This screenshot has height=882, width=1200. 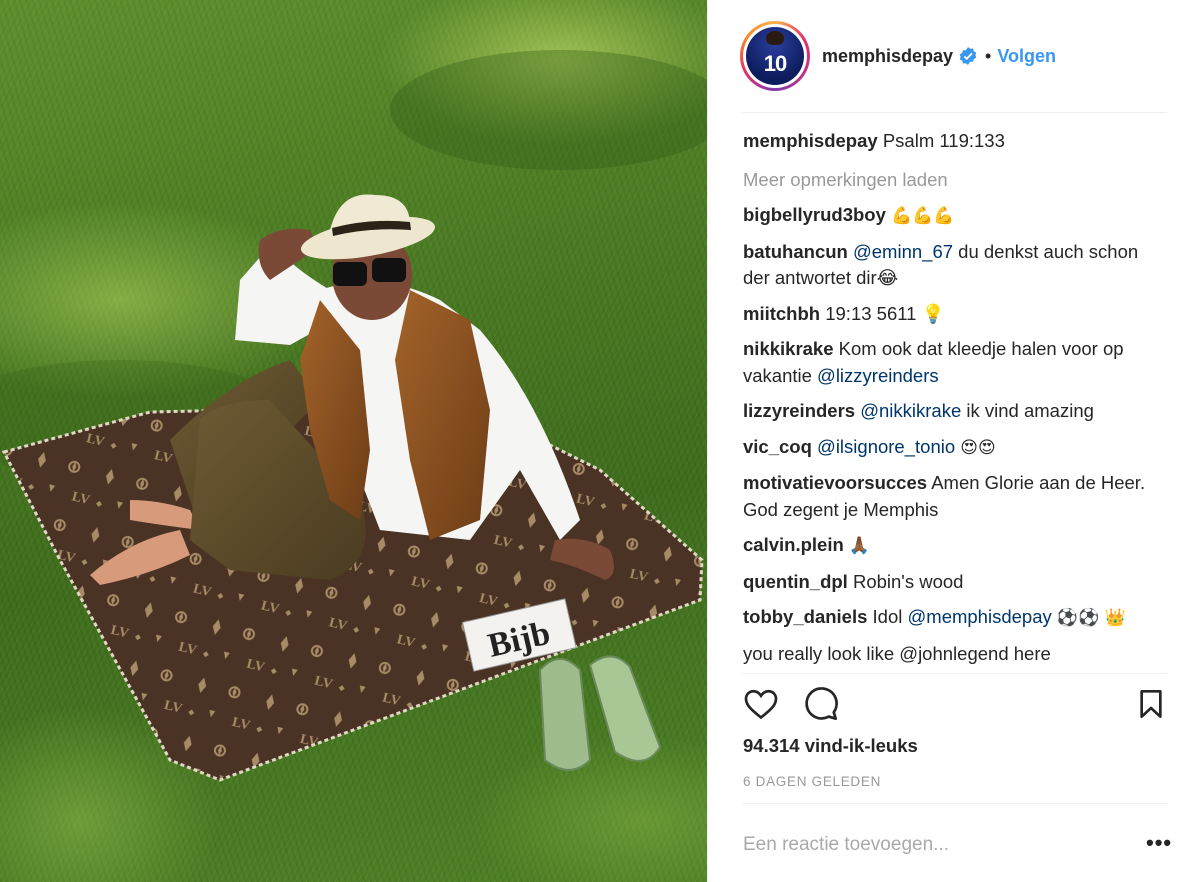 I want to click on comment-text: 😍😍, so click(x=978, y=447).